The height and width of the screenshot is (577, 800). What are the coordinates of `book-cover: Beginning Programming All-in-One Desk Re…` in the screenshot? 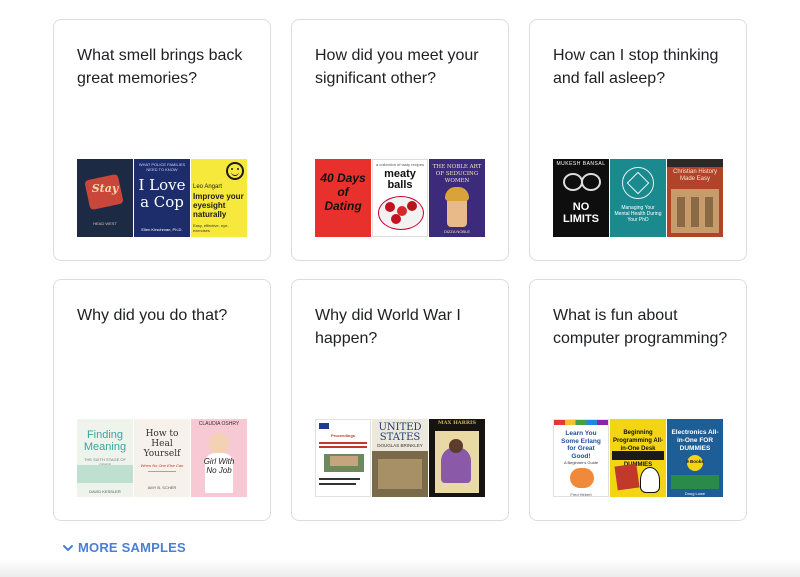 It's located at (638, 458).